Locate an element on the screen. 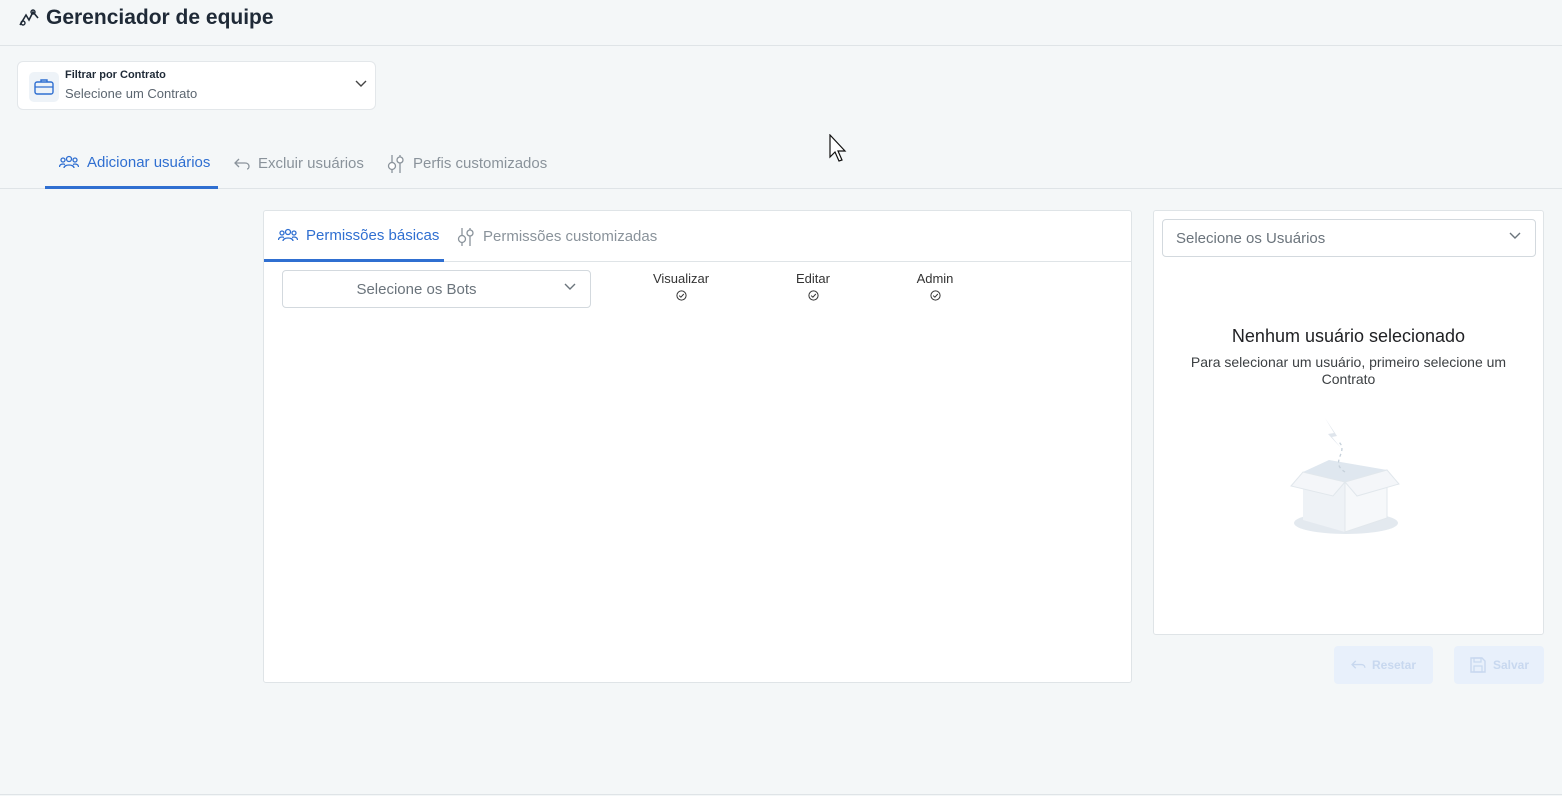  blip-logo-icon is located at coordinates (29, 17).